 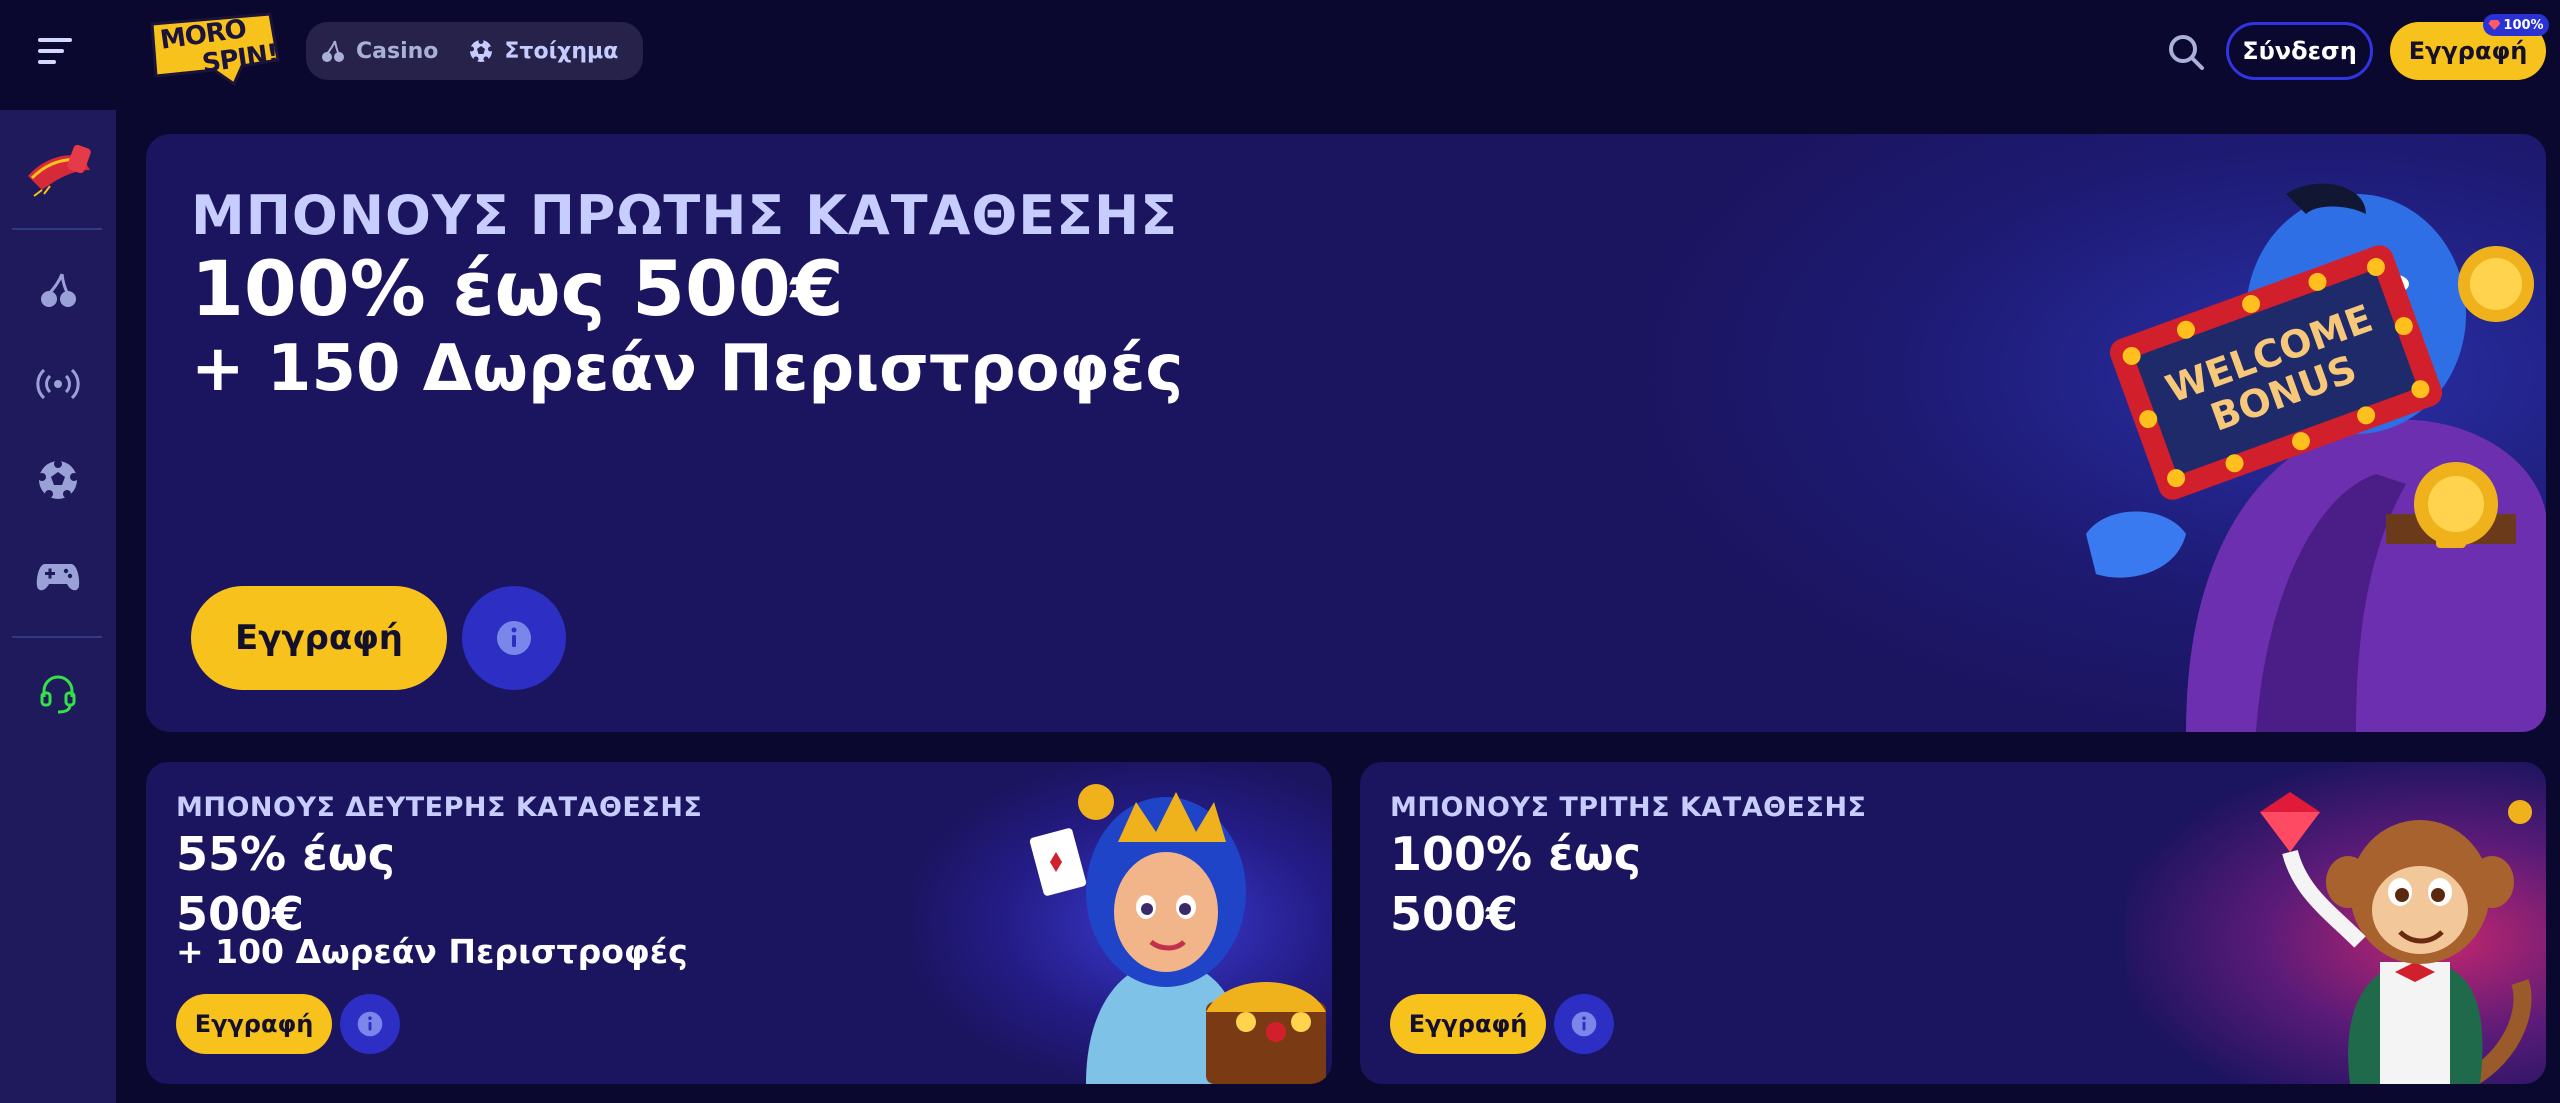 I want to click on card-subtitle: ΜΠΟΝΟΥΣ ΔΕΥΤΕΡΗΣ ΚΑΤΑΘΕΣΗΣ, so click(x=439, y=807).